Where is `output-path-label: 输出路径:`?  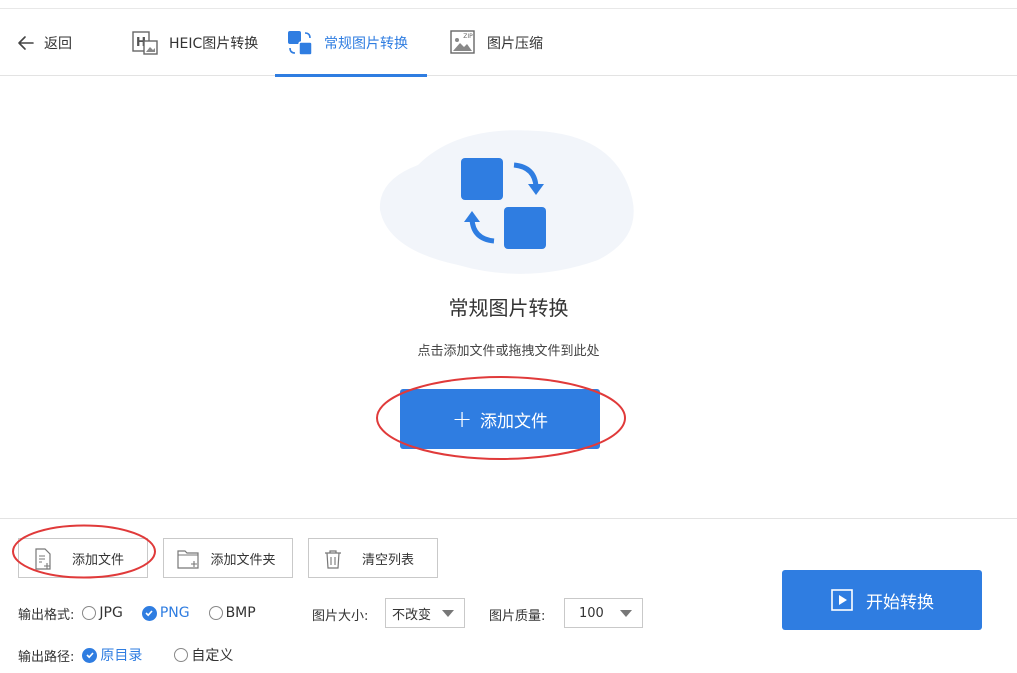 output-path-label: 输出路径: is located at coordinates (46, 657).